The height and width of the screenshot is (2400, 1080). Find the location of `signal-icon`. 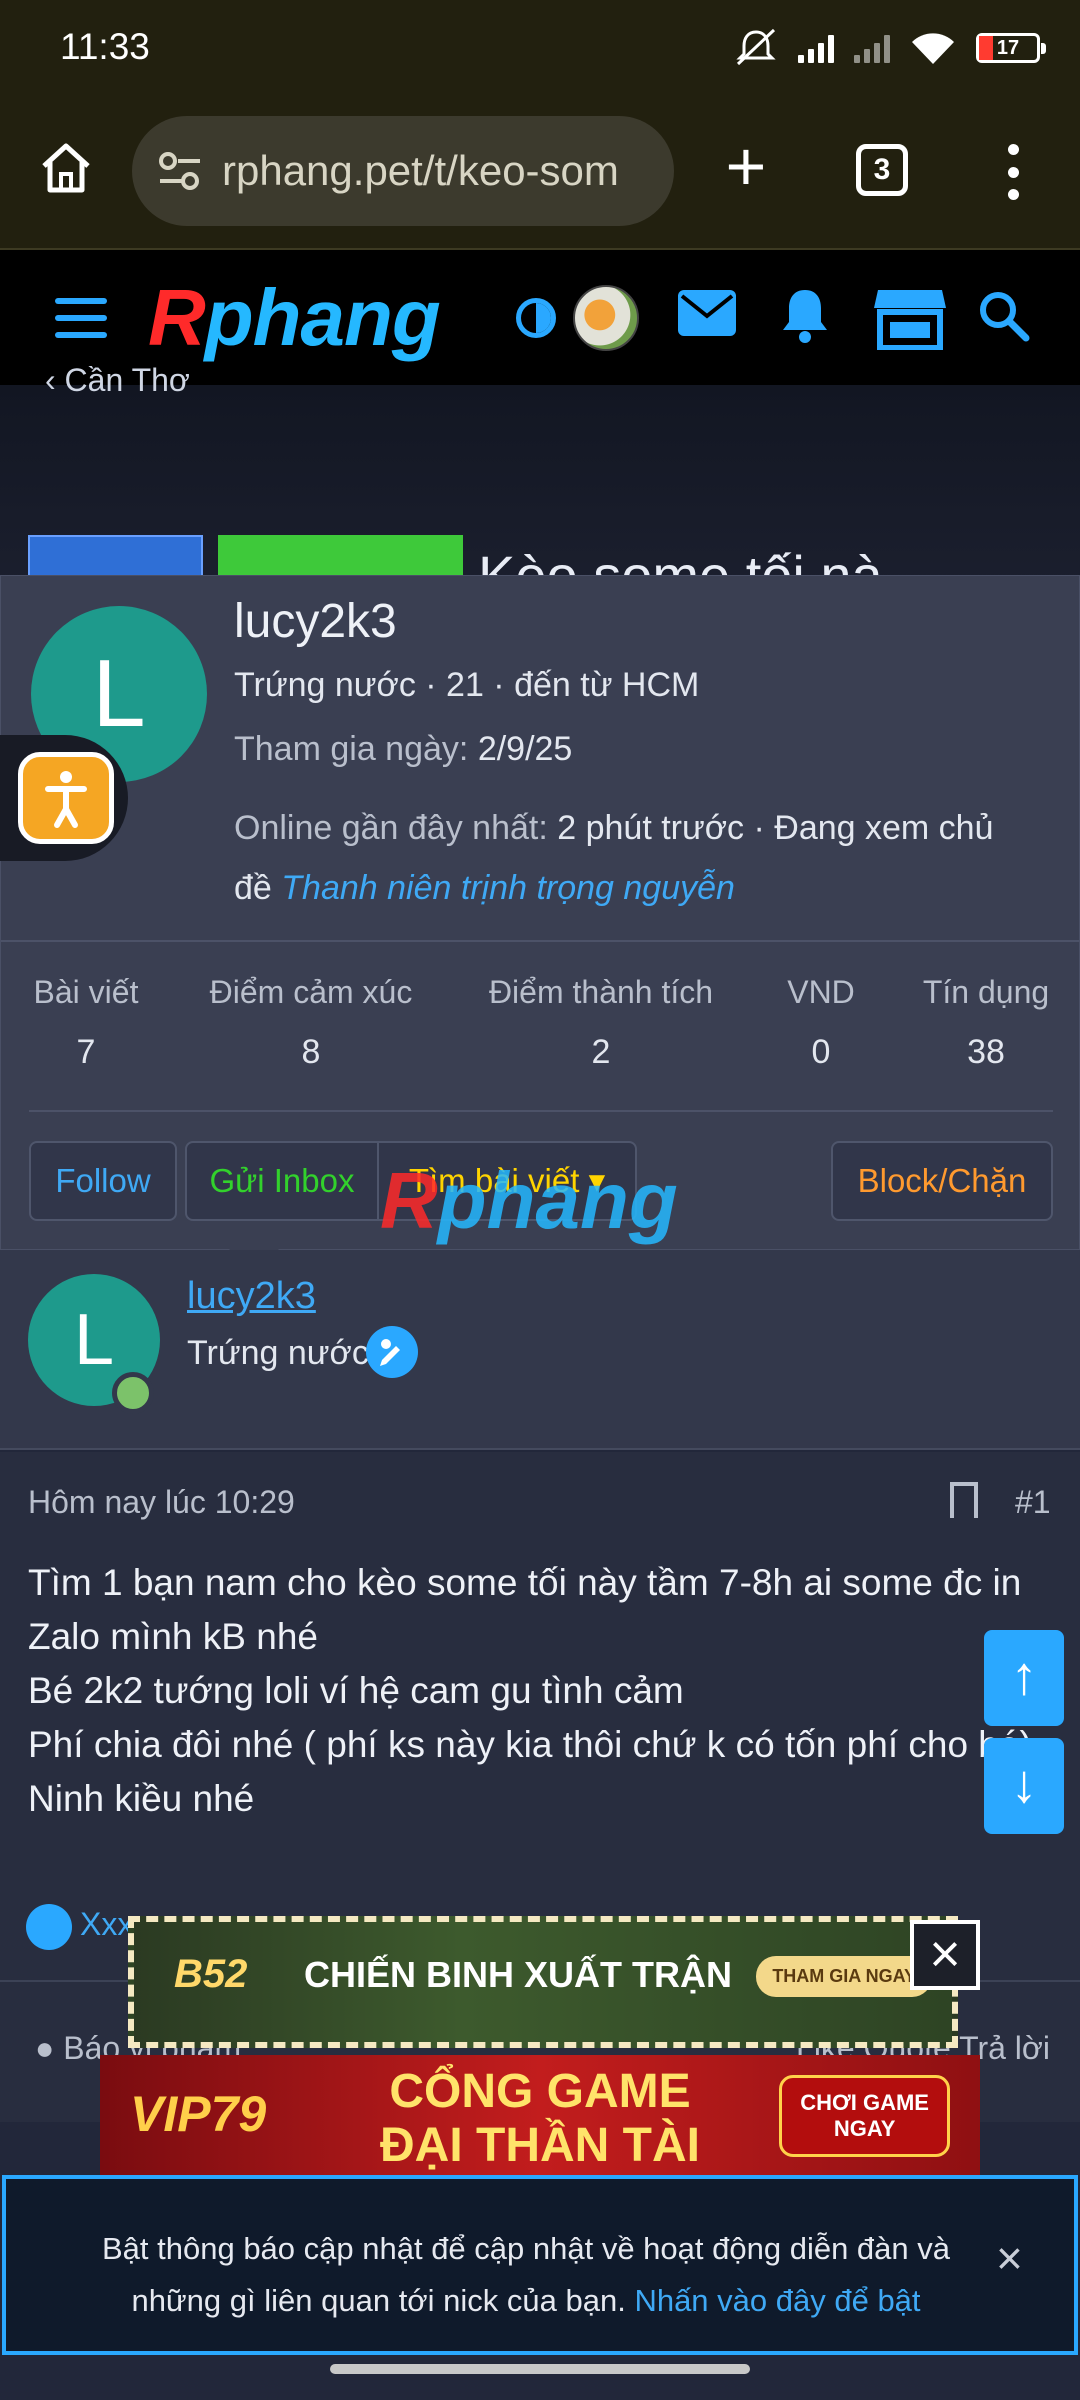

signal-icon is located at coordinates (816, 48).